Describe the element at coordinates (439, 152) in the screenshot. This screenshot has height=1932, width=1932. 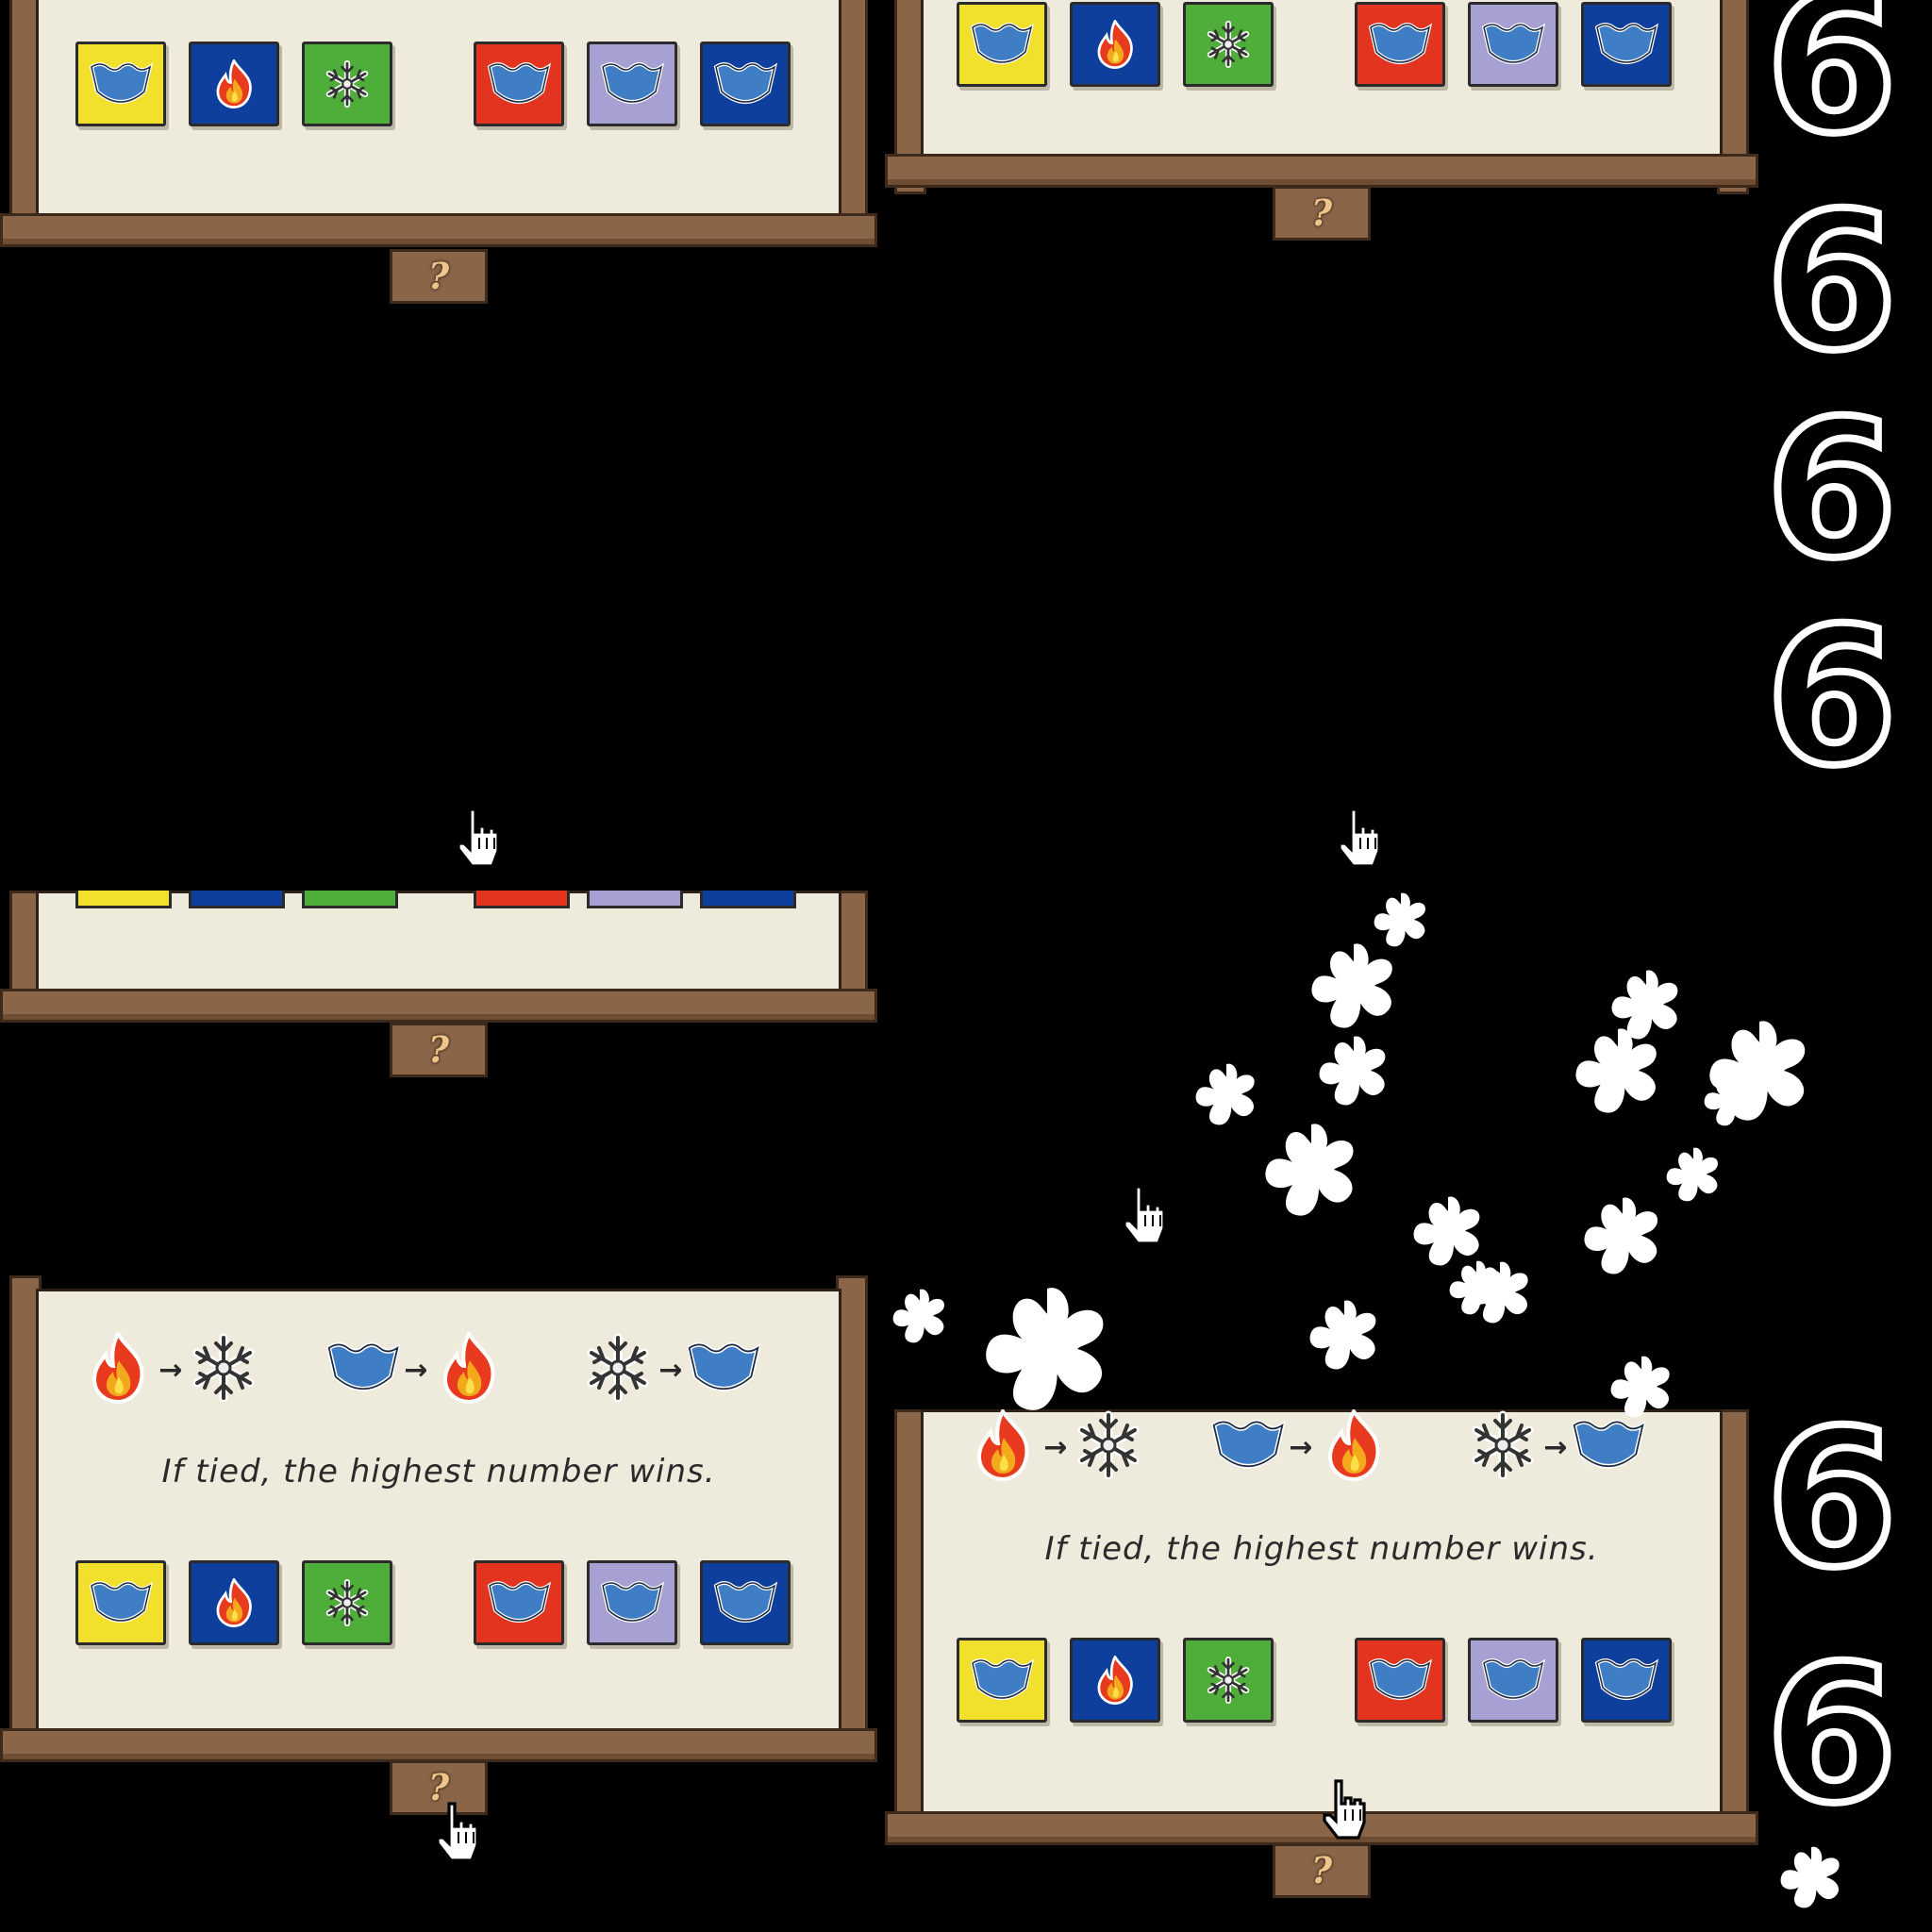
I see `rules-board-1: ?` at that location.